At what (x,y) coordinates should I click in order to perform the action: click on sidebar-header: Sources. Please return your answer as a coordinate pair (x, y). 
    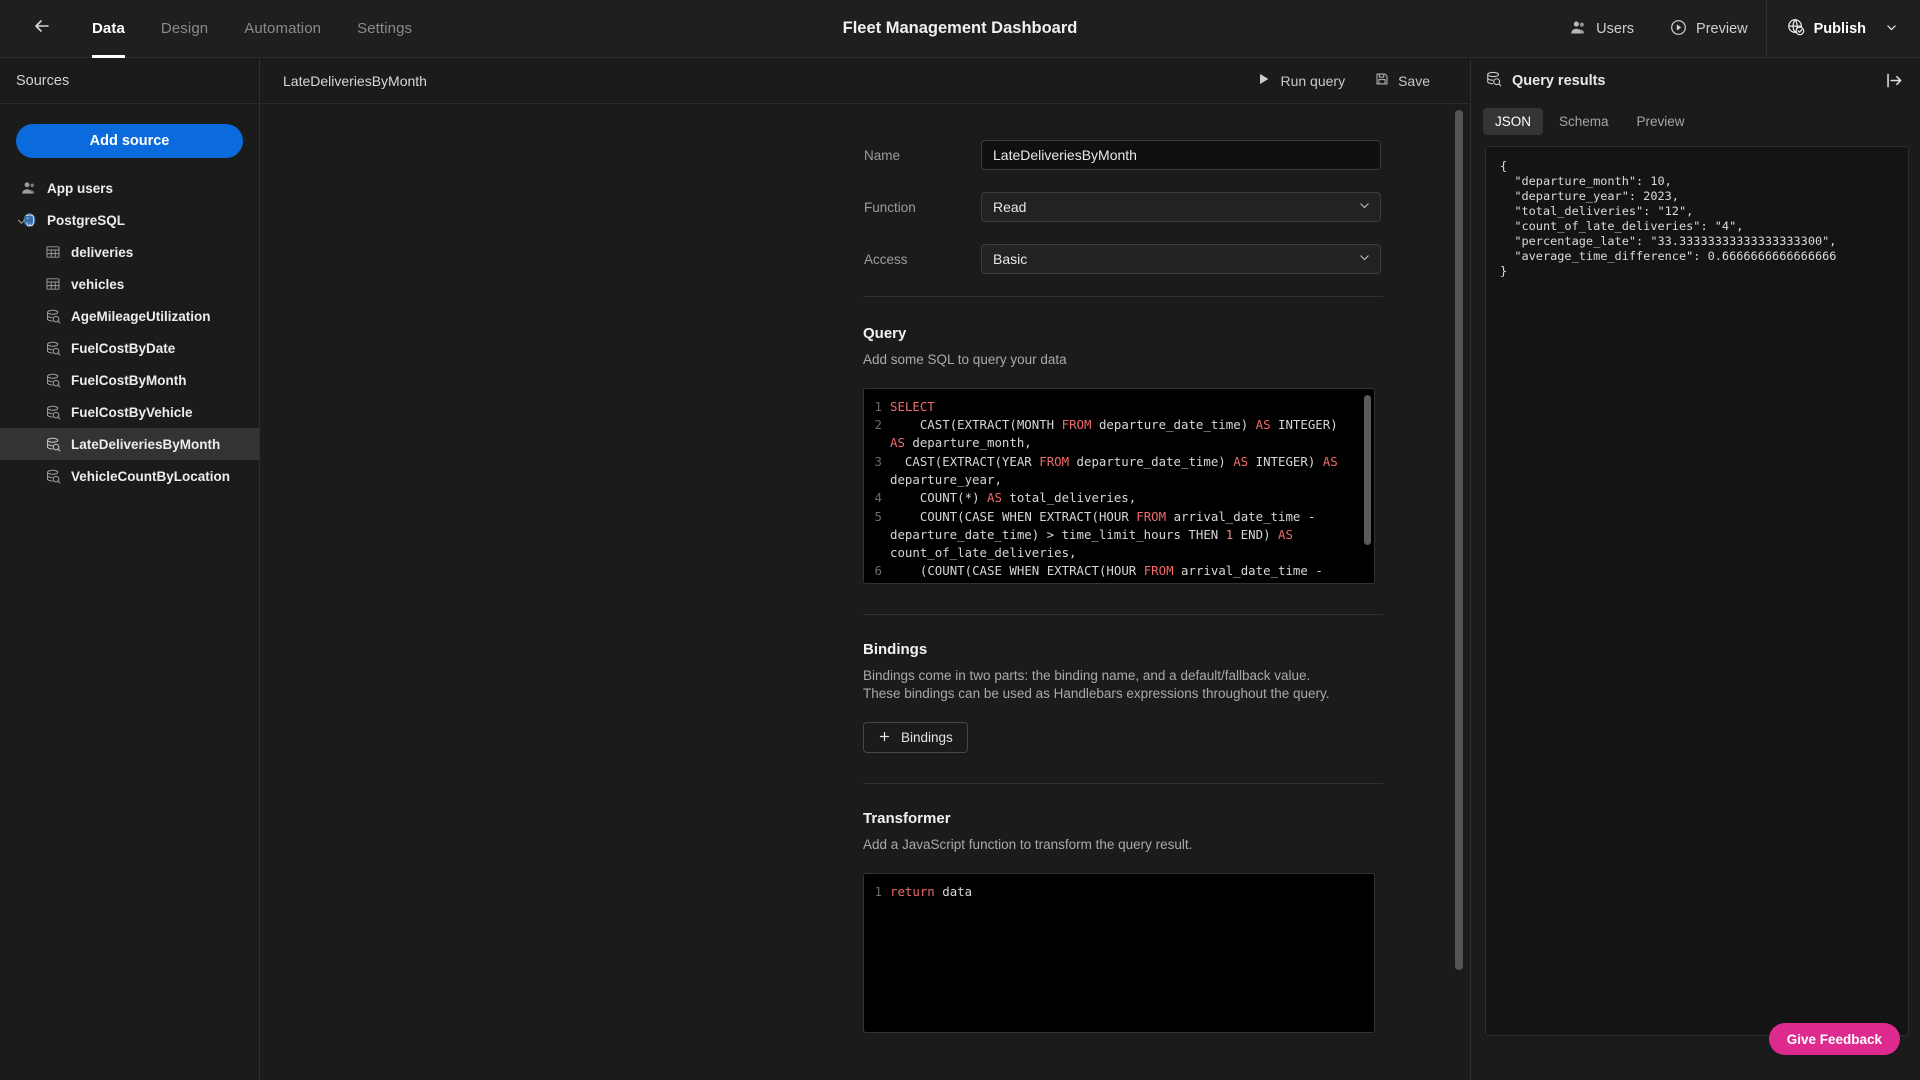
    Looking at the image, I should click on (129, 81).